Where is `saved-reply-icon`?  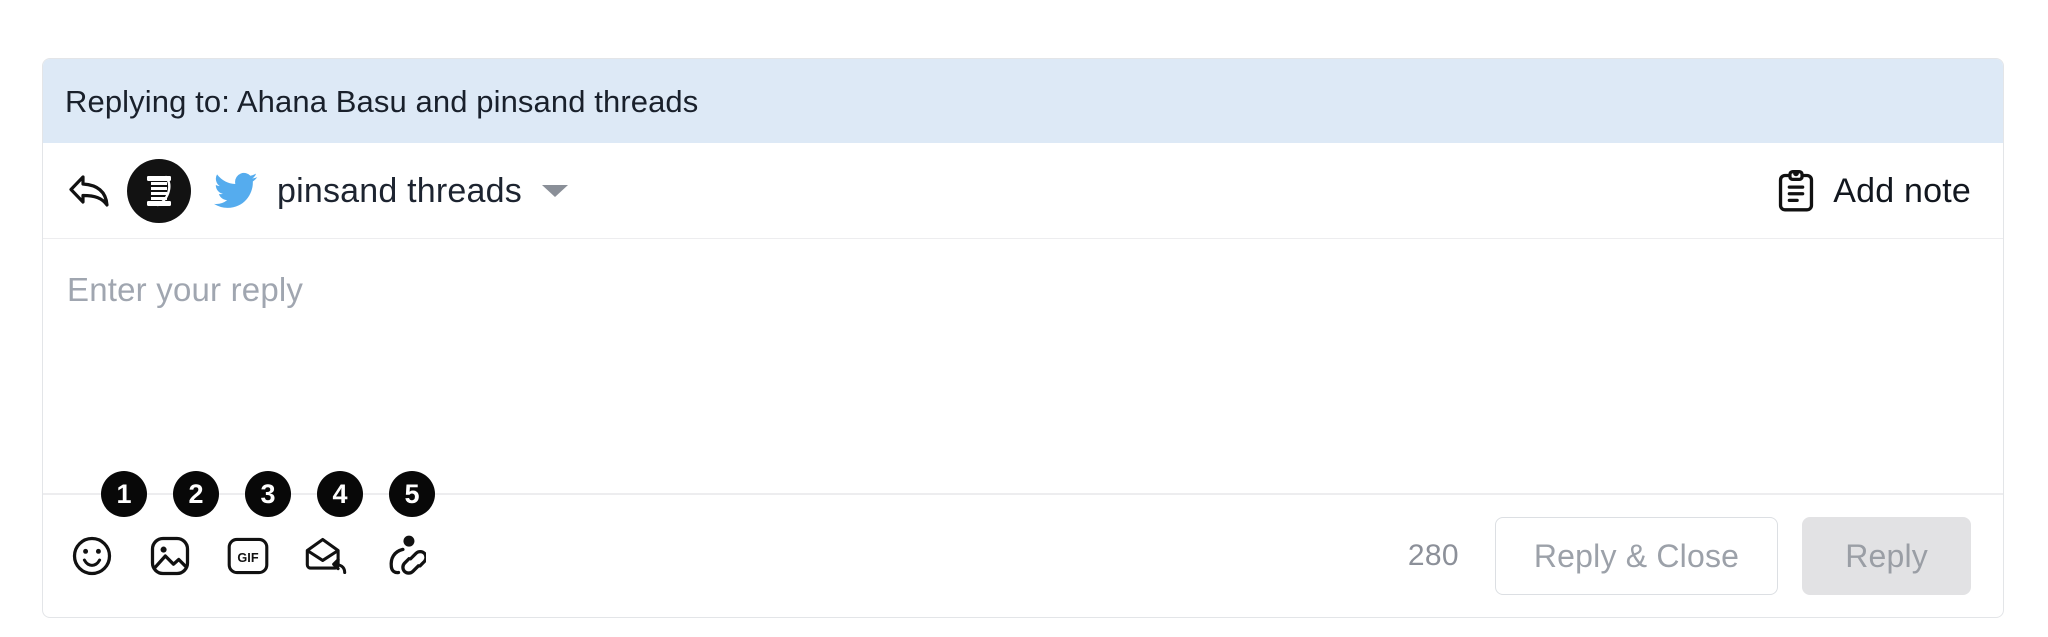 saved-reply-icon is located at coordinates (326, 556).